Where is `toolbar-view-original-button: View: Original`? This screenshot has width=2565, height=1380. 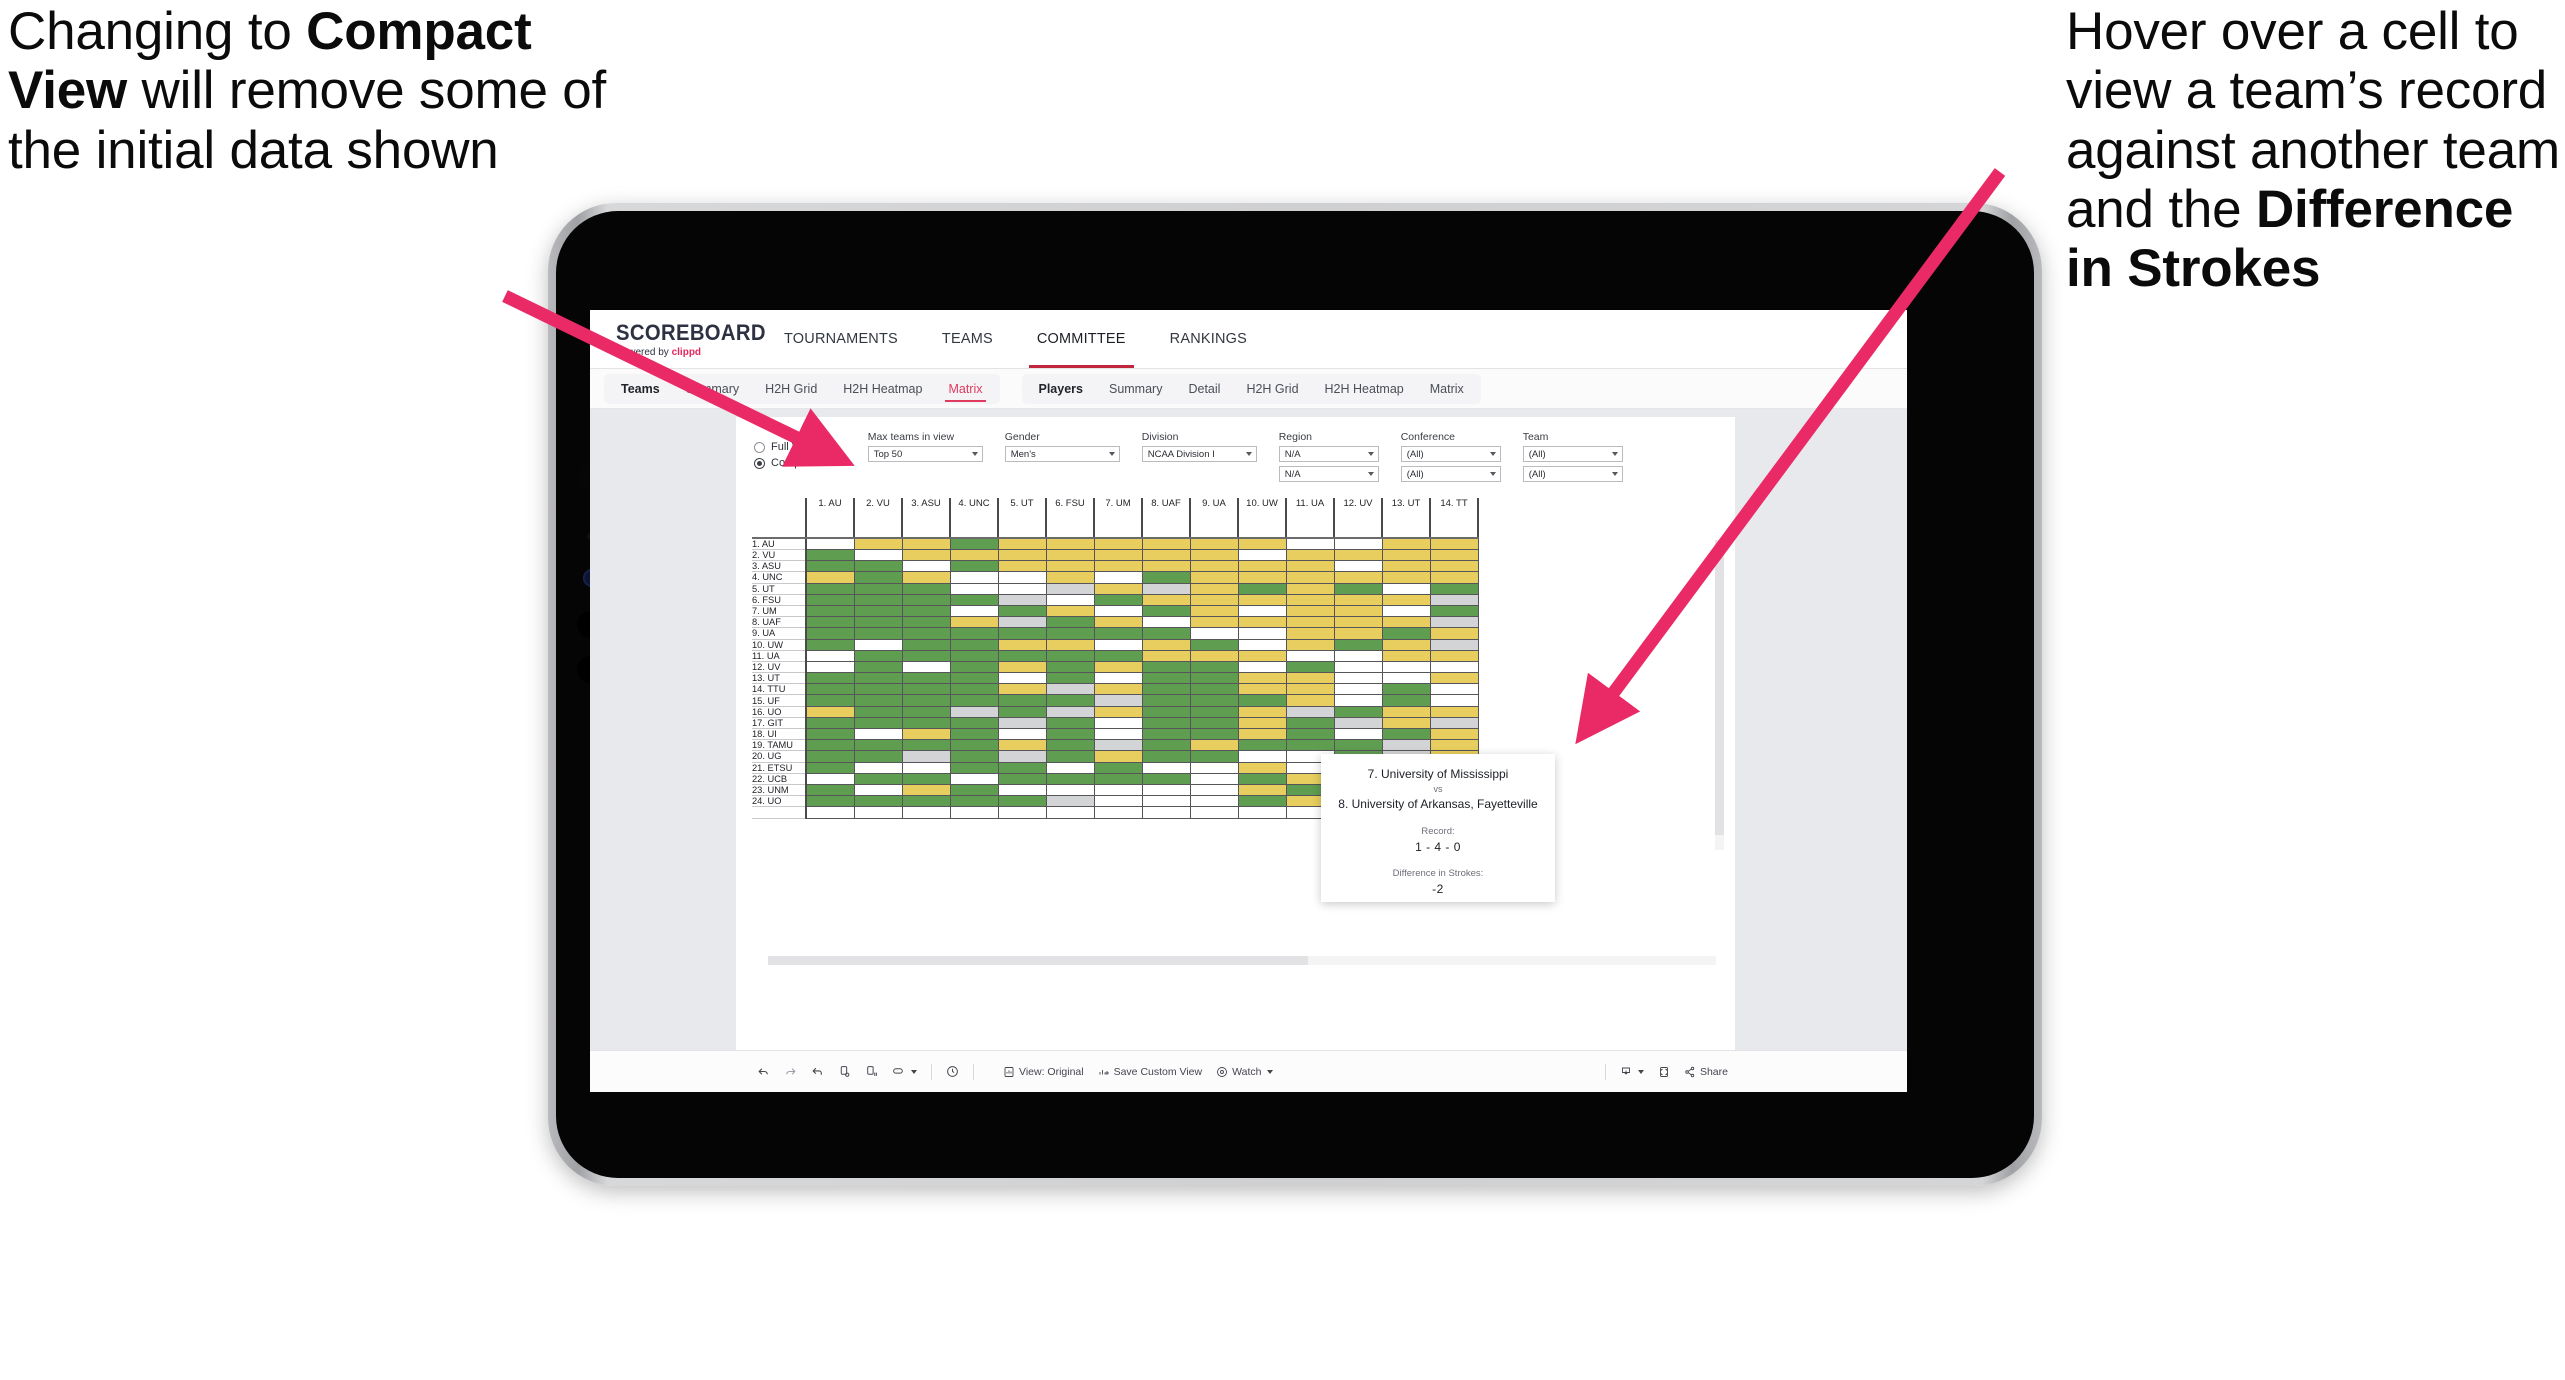 toolbar-view-original-button: View: Original is located at coordinates (1043, 1071).